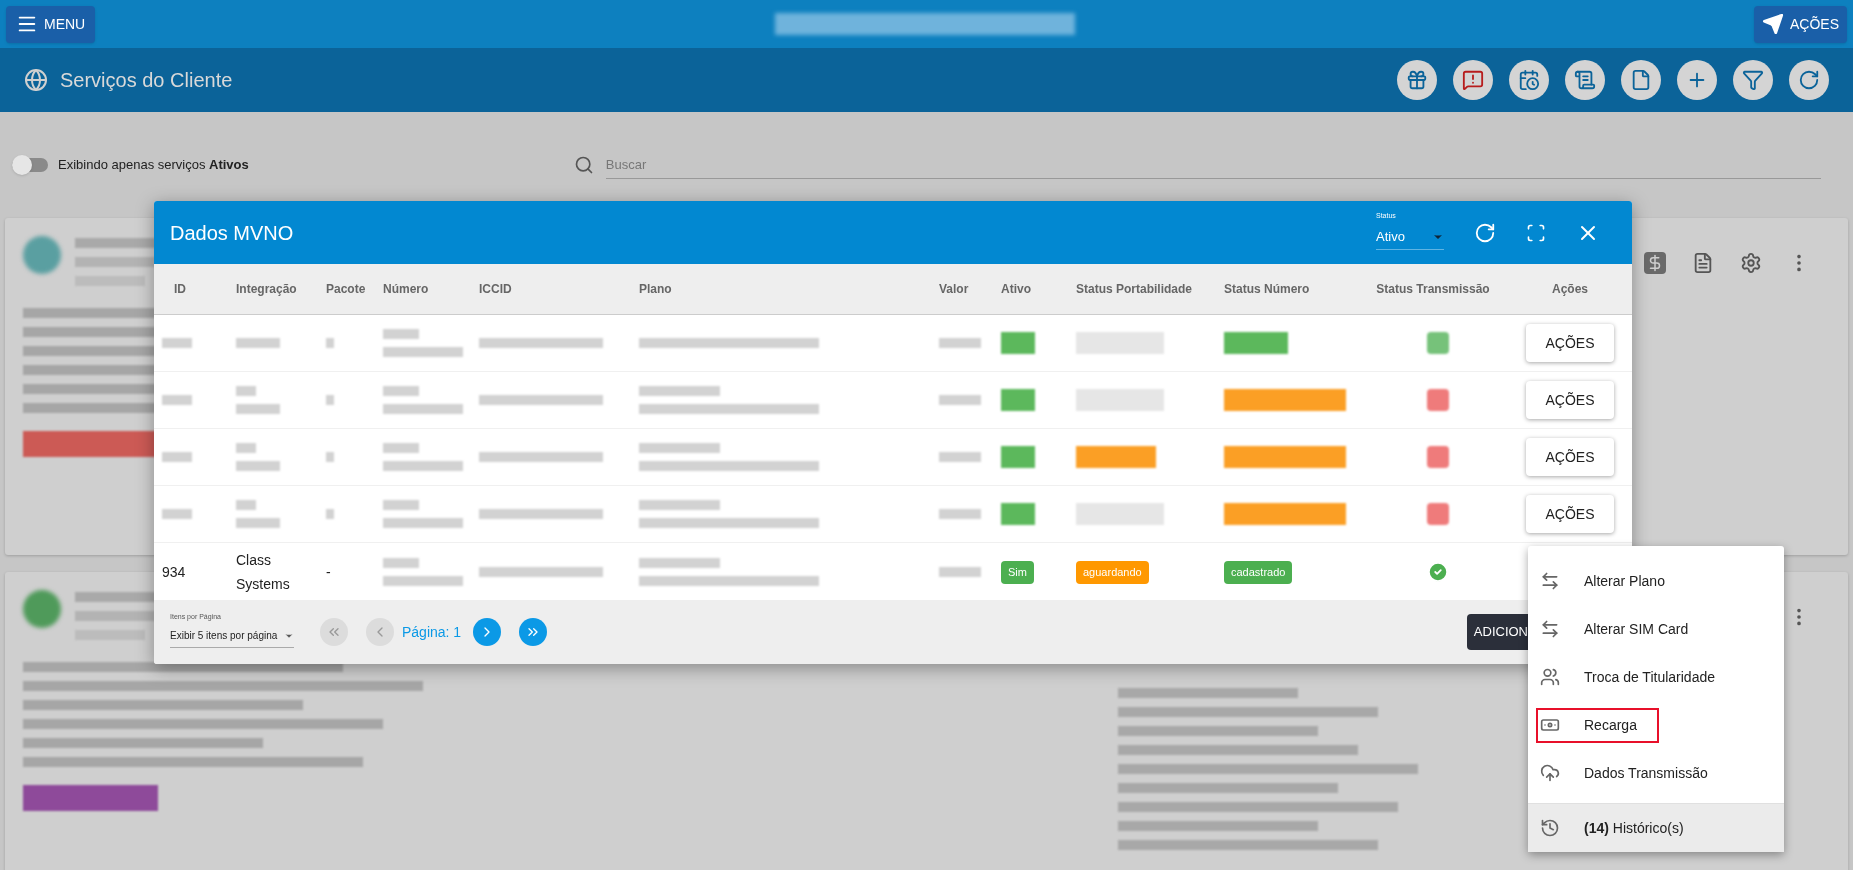  I want to click on status-badge: Sim, so click(1017, 572).